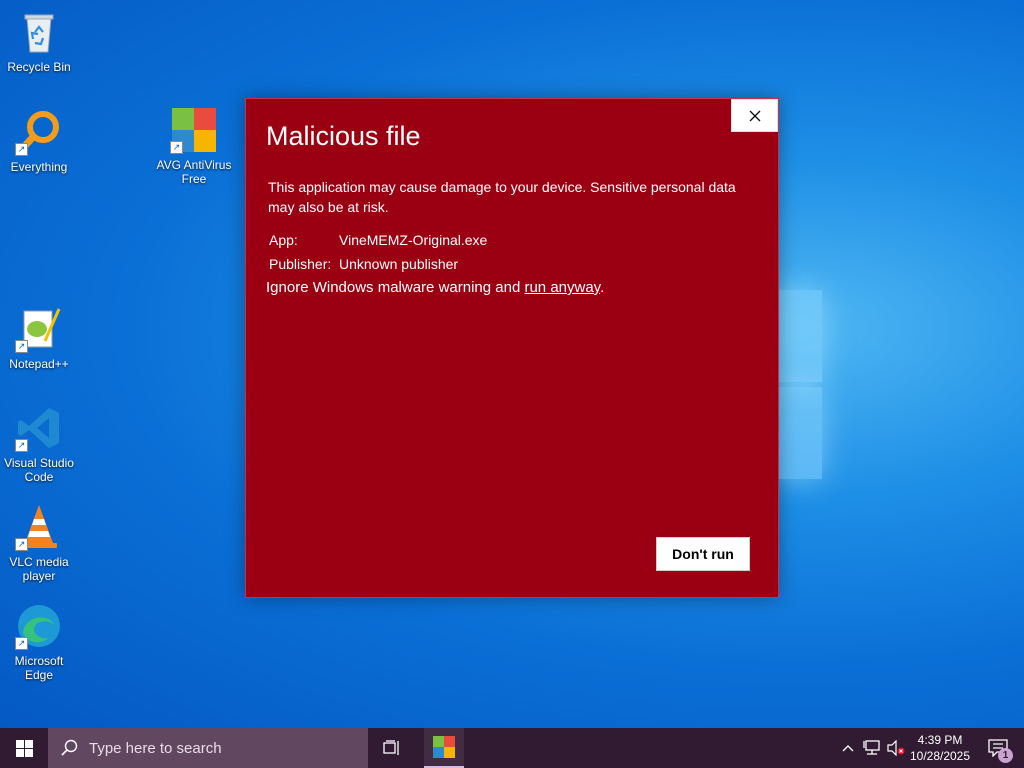 The height and width of the screenshot is (768, 1024). I want to click on notification-center-button: 1, so click(998, 748).